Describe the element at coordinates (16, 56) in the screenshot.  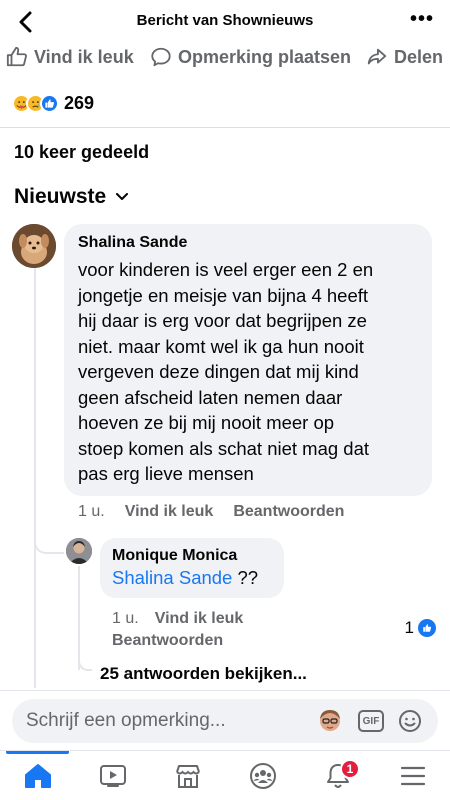
I see `thumbs-up-icon` at that location.